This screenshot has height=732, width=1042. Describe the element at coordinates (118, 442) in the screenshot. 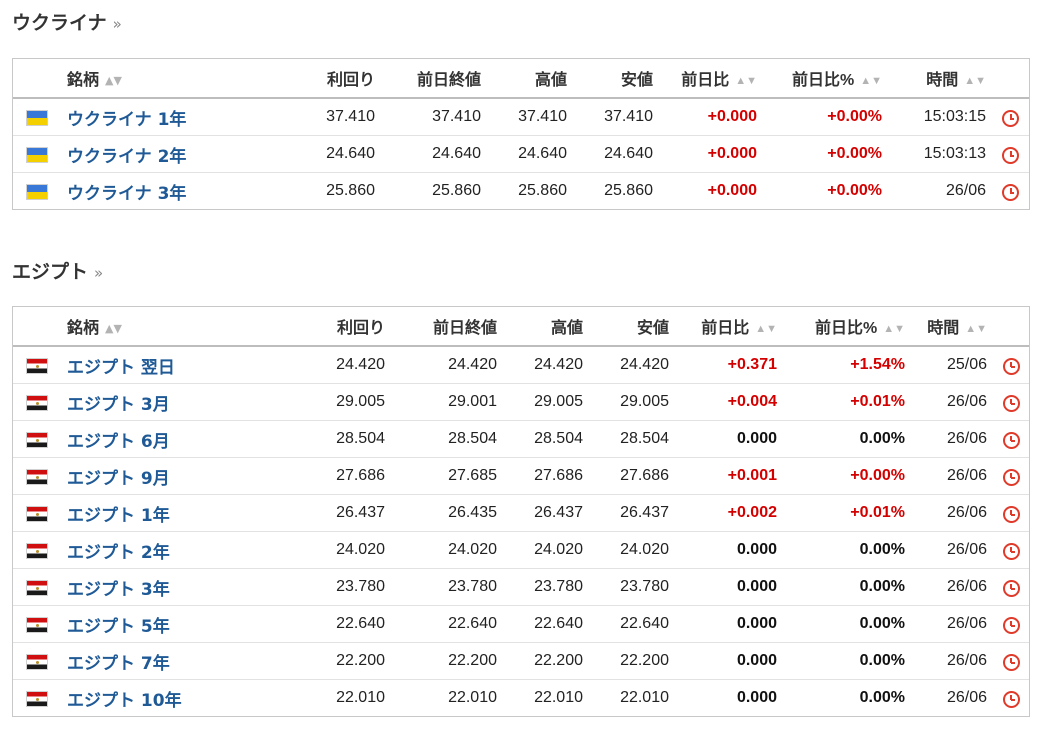

I see `bond-name-link: エジプト 6月` at that location.